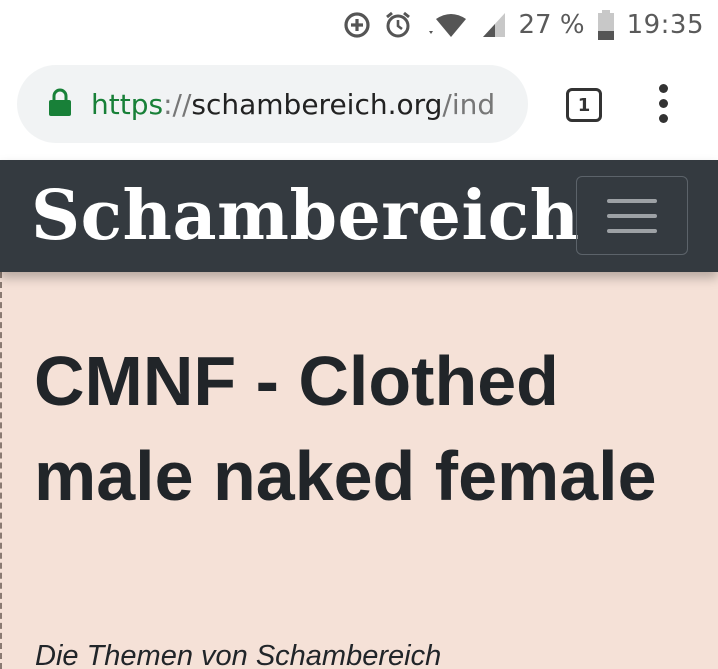 The height and width of the screenshot is (669, 718). Describe the element at coordinates (305, 216) in the screenshot. I see `site-brand: Schambereich` at that location.